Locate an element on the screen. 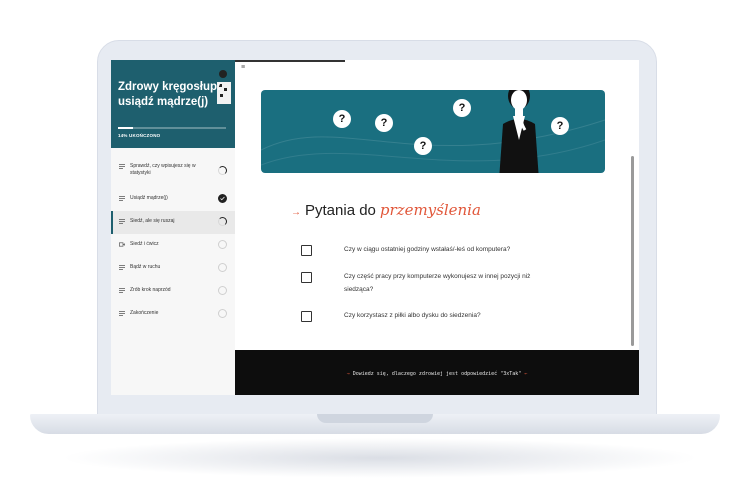  lesson-label: Sprawdź, czy wpisujesz się w statystyki is located at coordinates (163, 169).